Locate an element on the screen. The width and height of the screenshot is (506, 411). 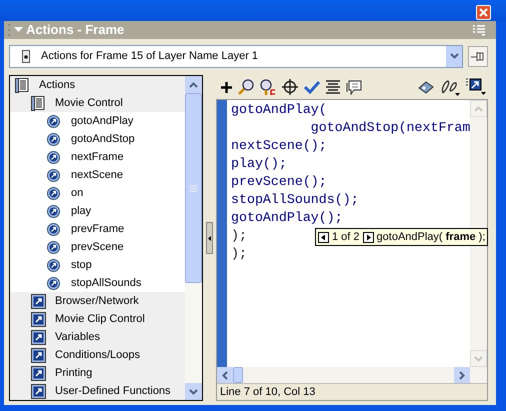
plus-icon is located at coordinates (226, 87).